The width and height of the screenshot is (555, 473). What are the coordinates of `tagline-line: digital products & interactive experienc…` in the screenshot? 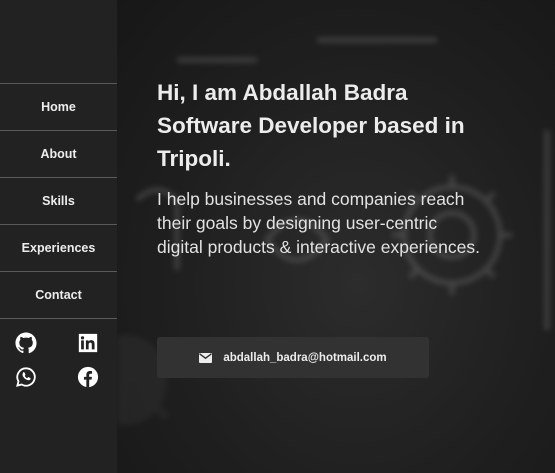 It's located at (318, 247).